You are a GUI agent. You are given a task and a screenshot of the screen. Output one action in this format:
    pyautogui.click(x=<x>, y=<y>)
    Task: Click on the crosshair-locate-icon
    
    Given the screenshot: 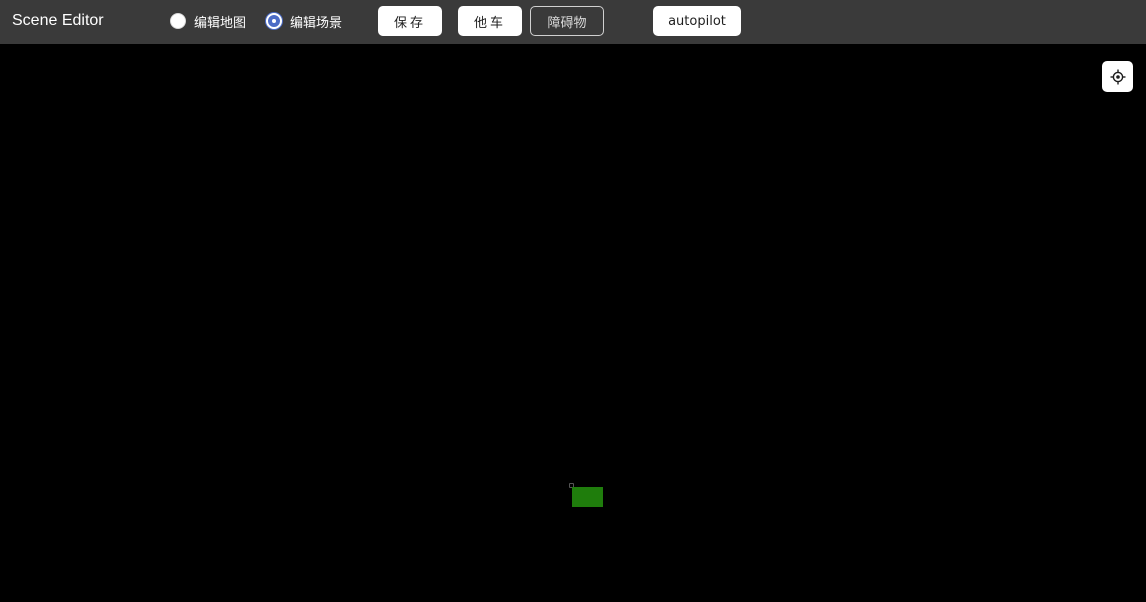 What is the action you would take?
    pyautogui.click(x=1117, y=76)
    